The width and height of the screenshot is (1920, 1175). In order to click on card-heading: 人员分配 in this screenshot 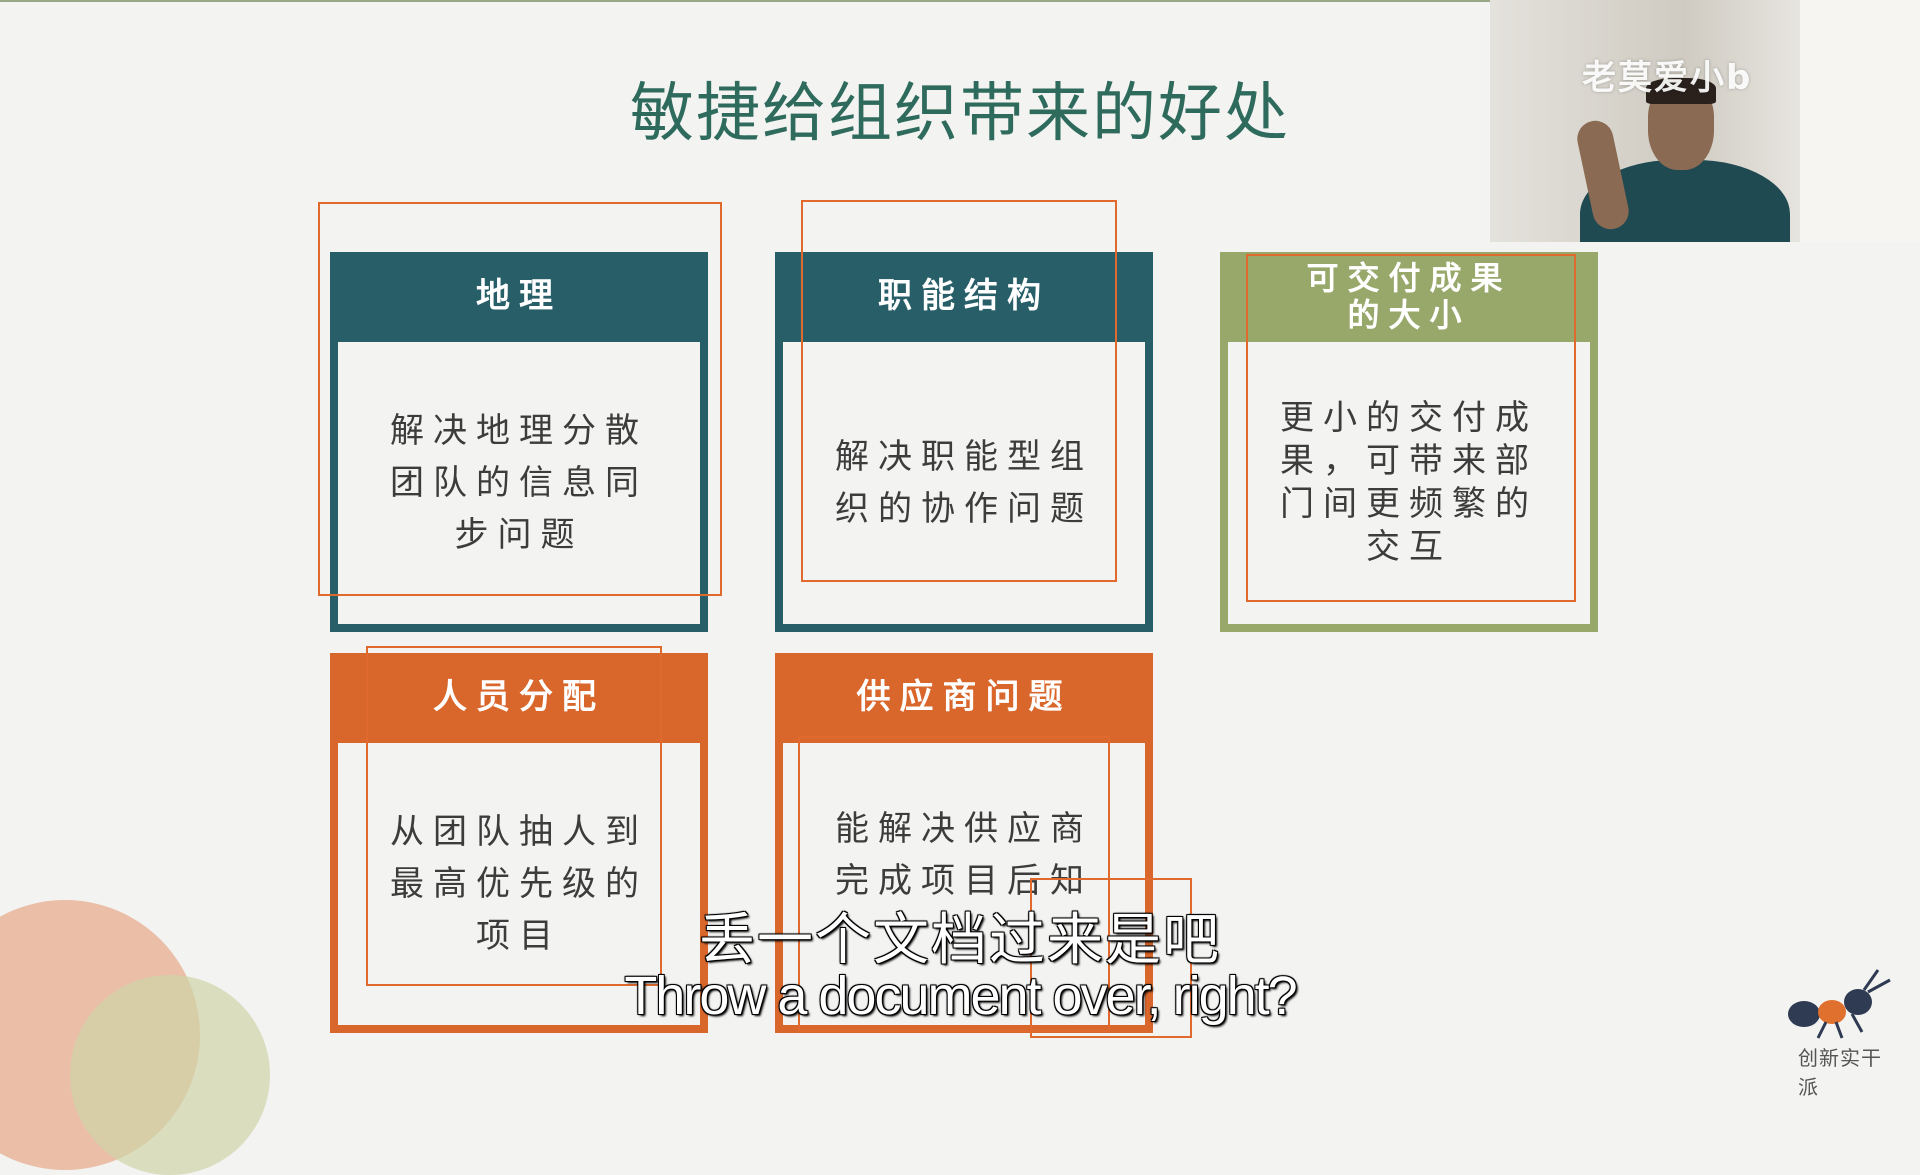, I will do `click(519, 697)`.